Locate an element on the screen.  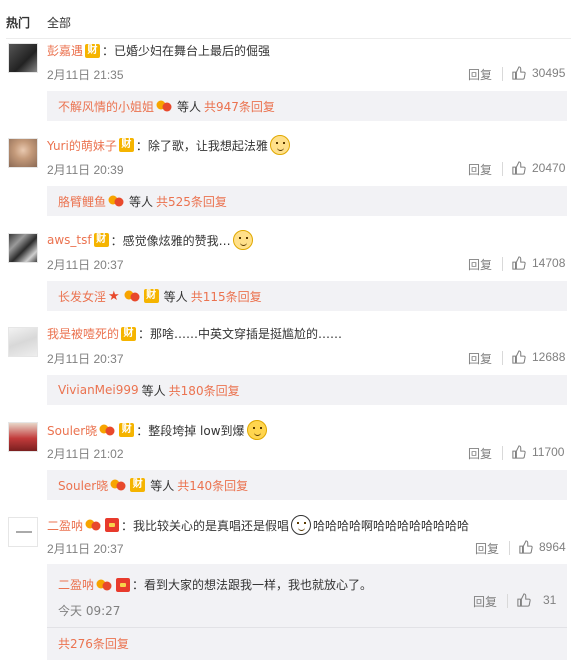
comment-time: 2月11日 21:02 is located at coordinates (85, 454).